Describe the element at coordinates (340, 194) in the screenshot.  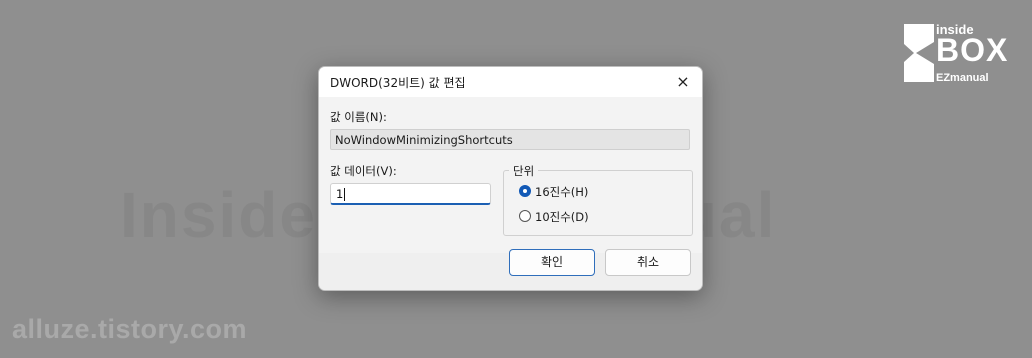
I see `value-data-text: 1` at that location.